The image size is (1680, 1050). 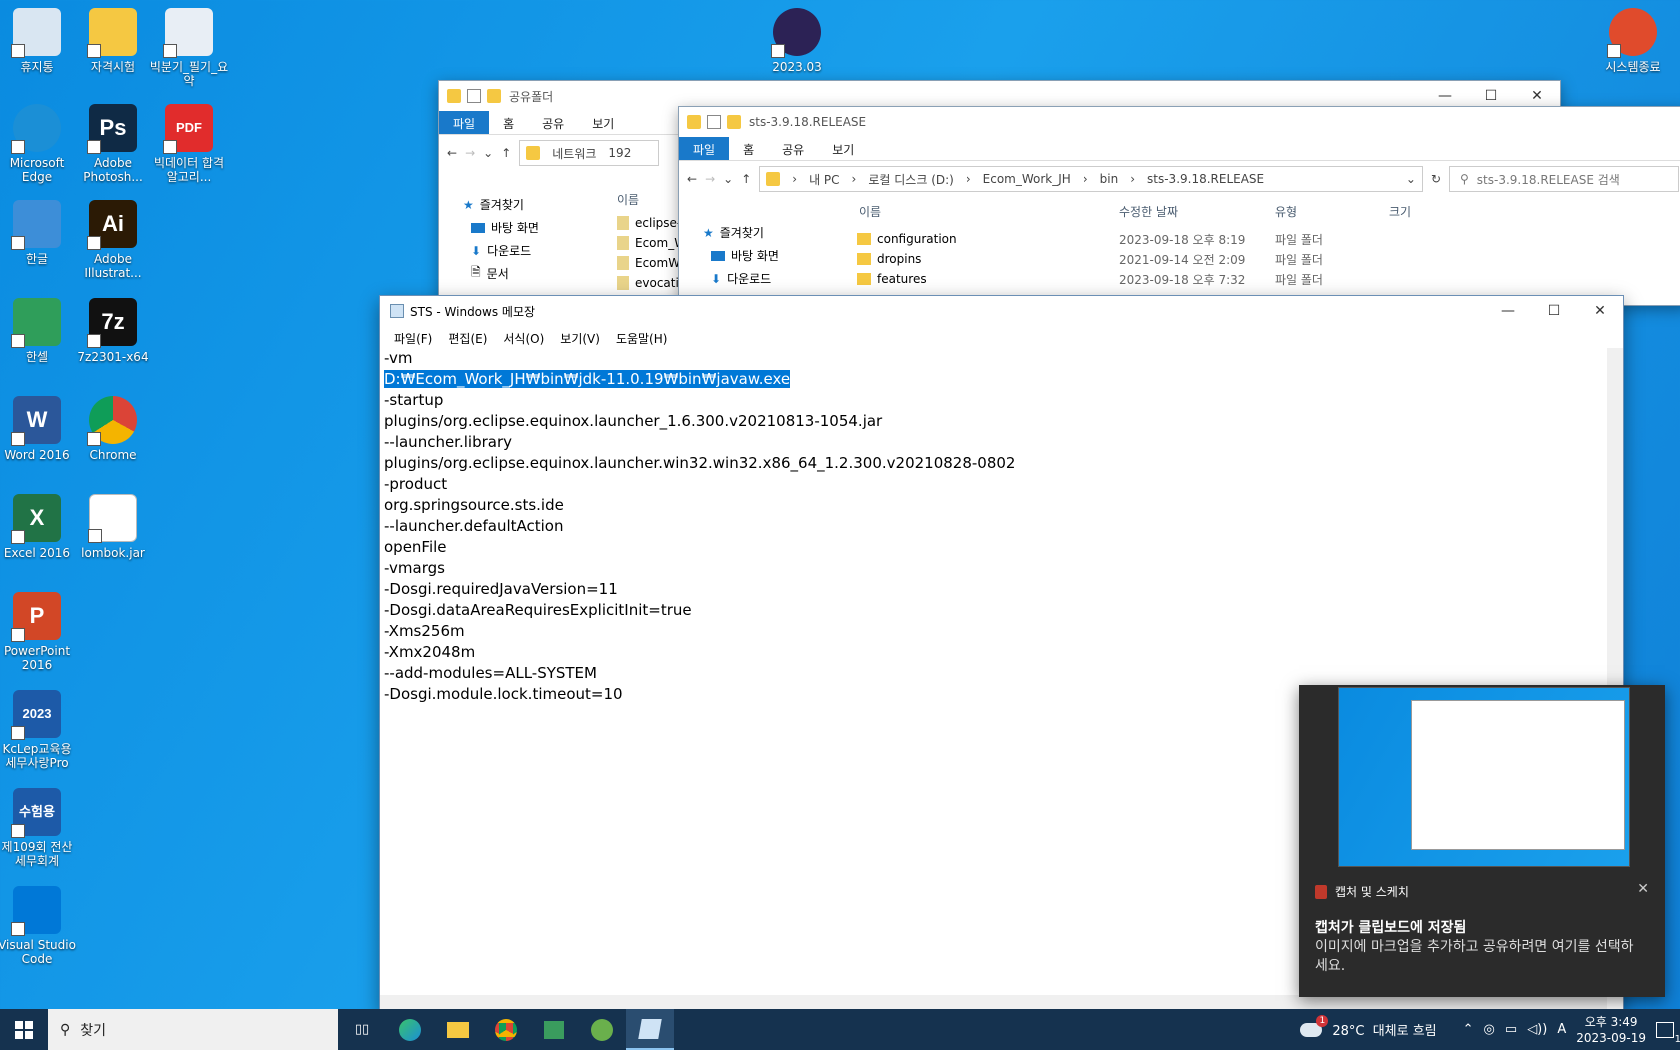 What do you see at coordinates (797, 41) in the screenshot?
I see `desktop-icon-18: 2023.03` at bounding box center [797, 41].